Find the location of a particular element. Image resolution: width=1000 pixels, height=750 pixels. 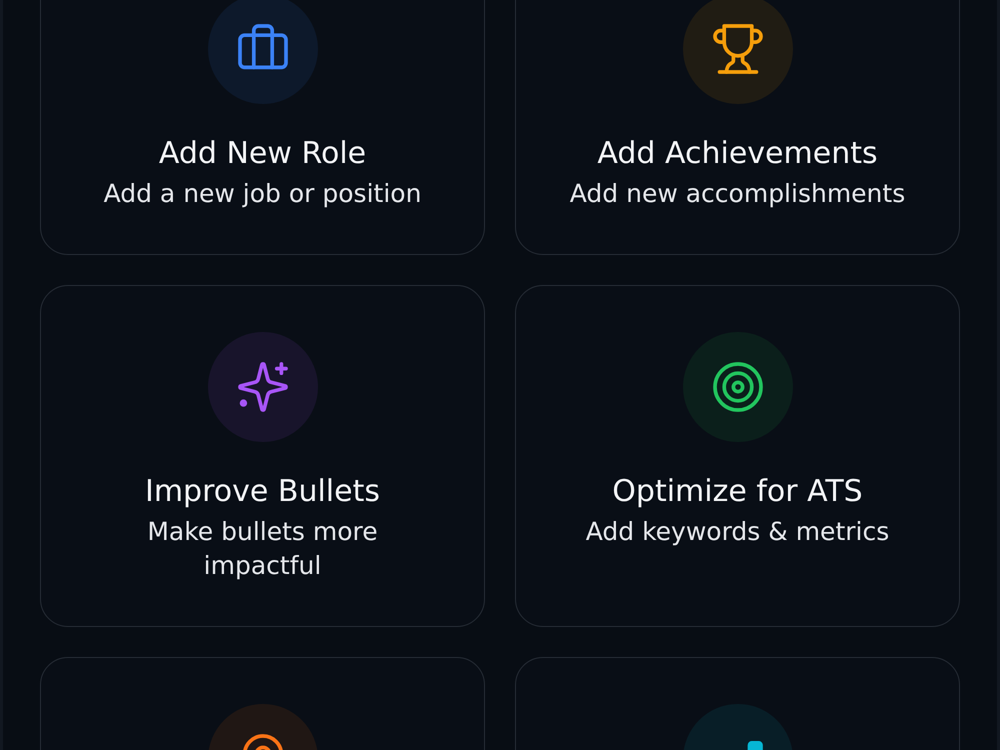

card-title: Improve Bullets is located at coordinates (262, 492).